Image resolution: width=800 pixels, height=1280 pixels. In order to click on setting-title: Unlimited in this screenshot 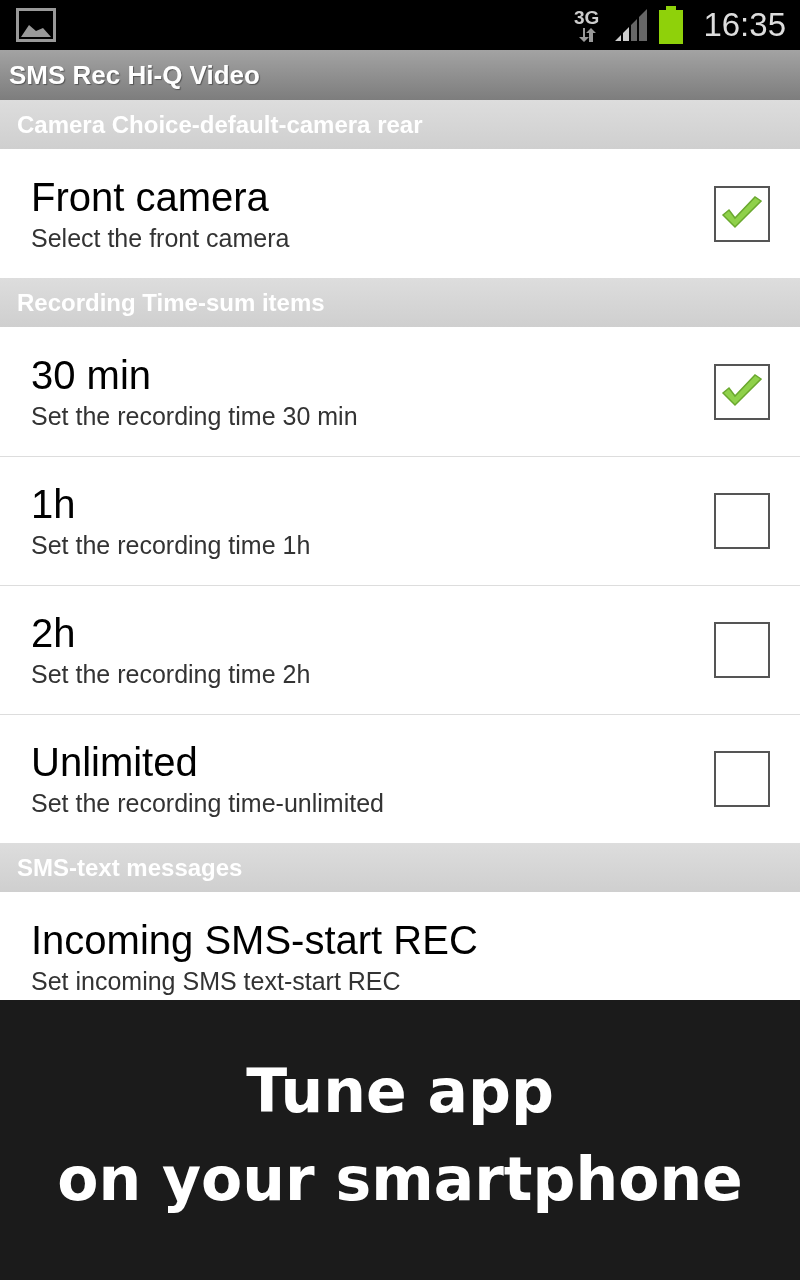, I will do `click(372, 762)`.